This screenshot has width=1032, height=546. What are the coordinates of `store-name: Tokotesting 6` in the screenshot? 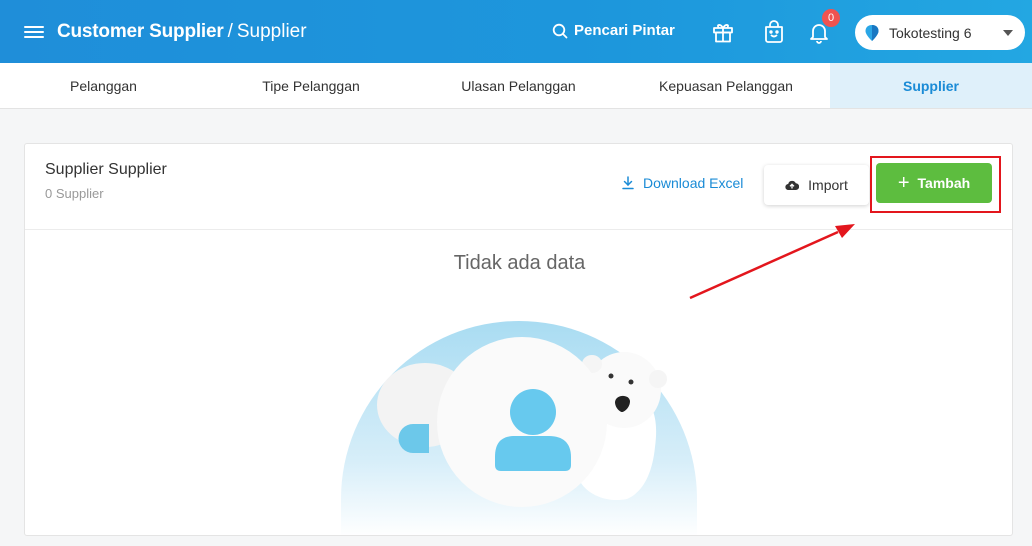 It's located at (930, 32).